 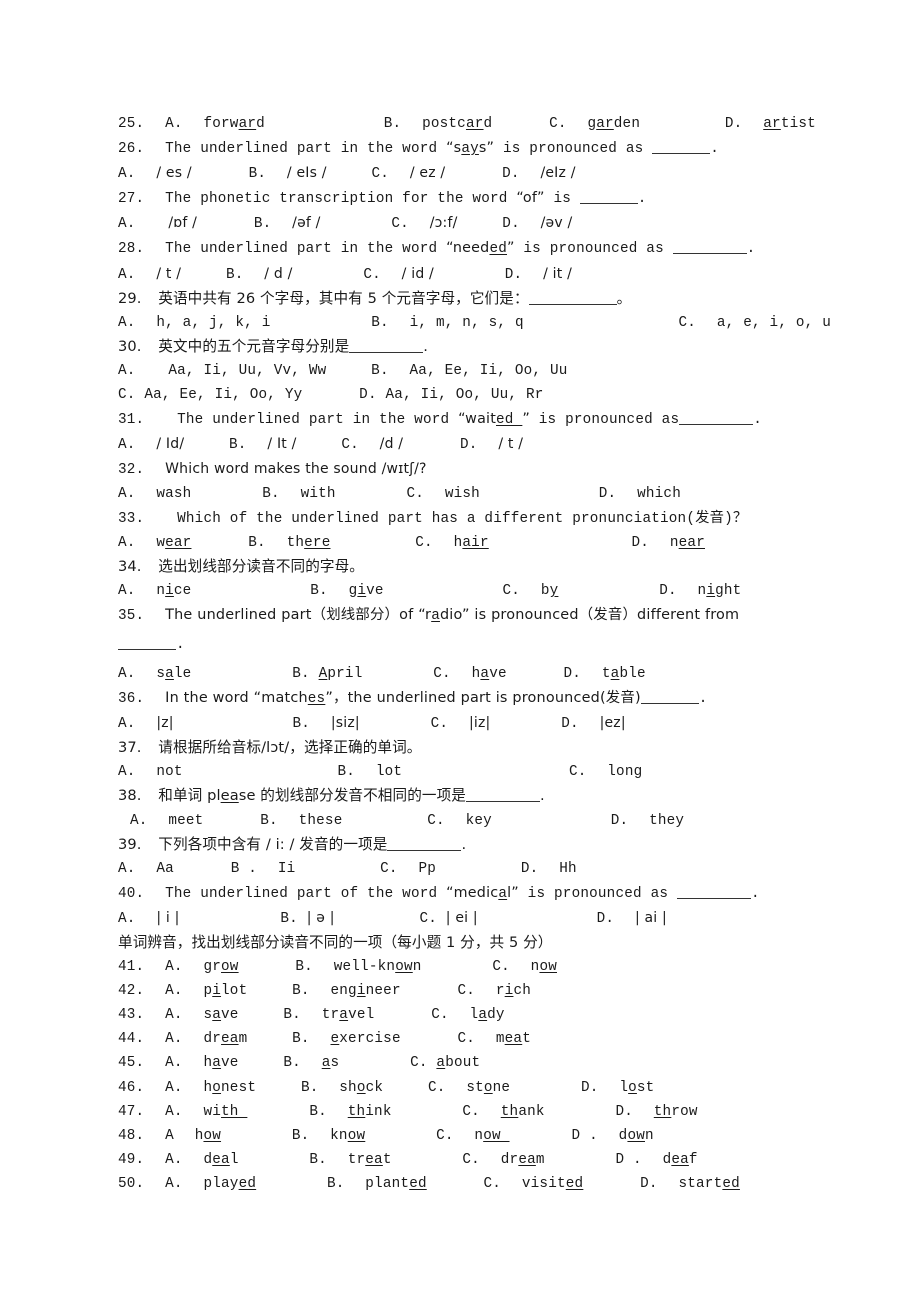 What do you see at coordinates (466, 322) in the screenshot?
I see `option-text: i, m, n, s, q` at bounding box center [466, 322].